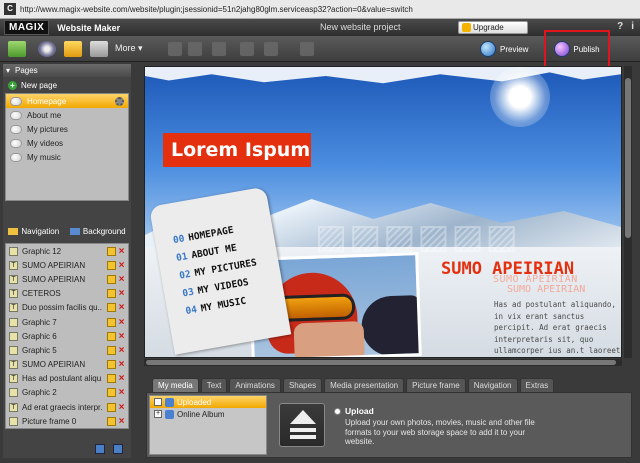 The height and width of the screenshot is (463, 640). I want to click on navigation-icon, so click(13, 231).